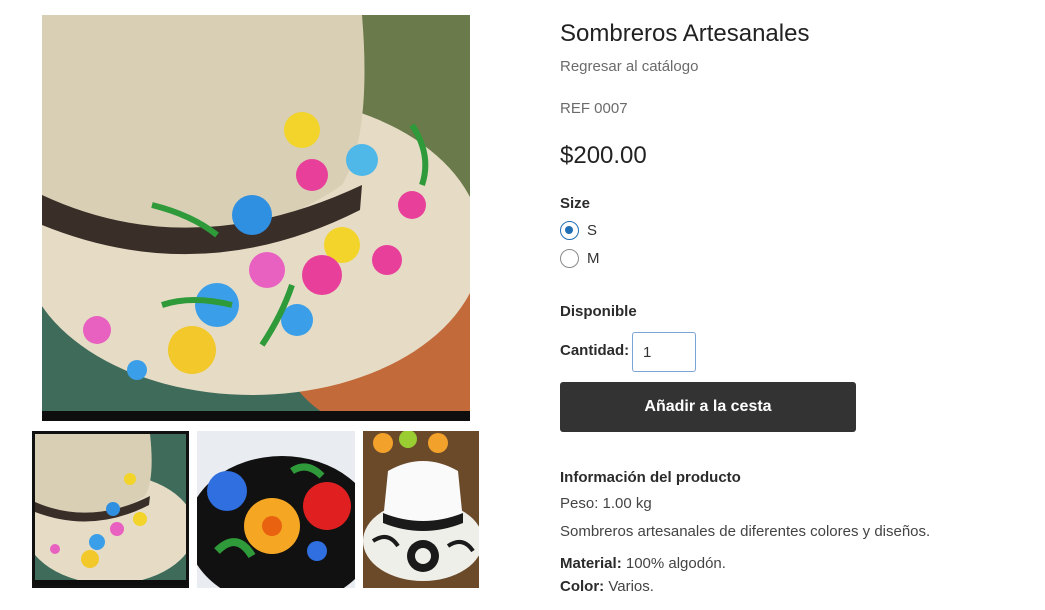  What do you see at coordinates (629, 66) in the screenshot?
I see `back-to-catalog-link: Regresar al catálogo` at bounding box center [629, 66].